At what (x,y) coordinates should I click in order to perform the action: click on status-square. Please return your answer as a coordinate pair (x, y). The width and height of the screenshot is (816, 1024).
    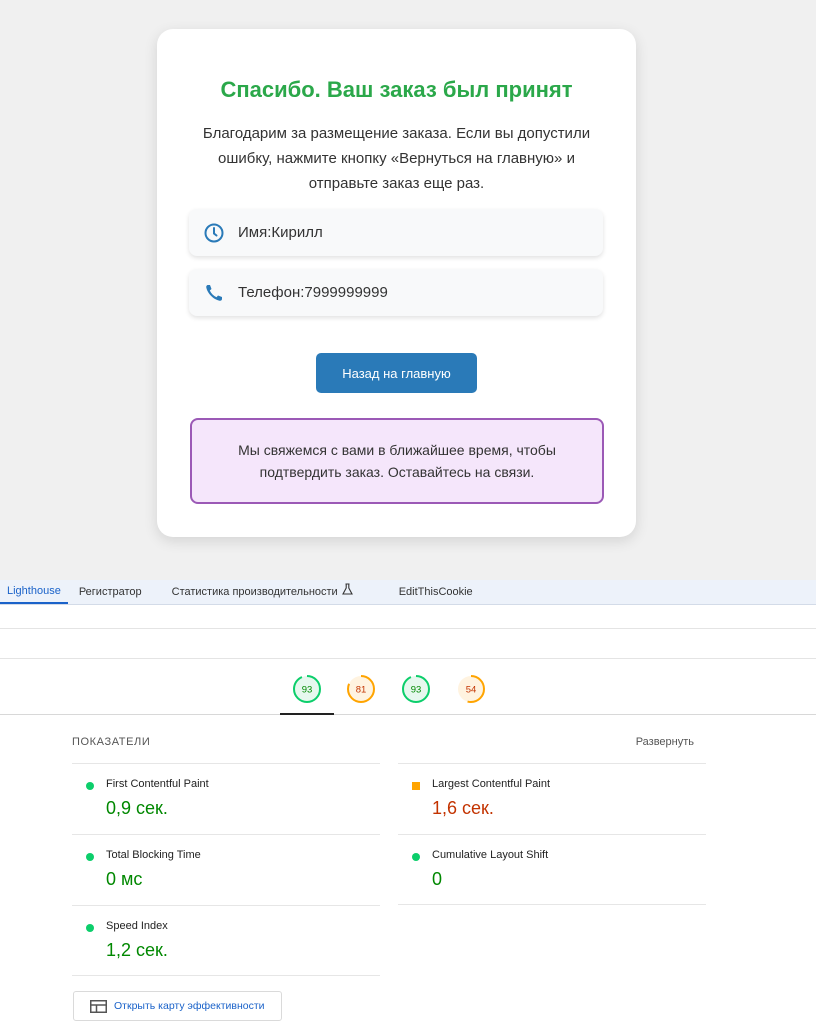
    Looking at the image, I should click on (416, 786).